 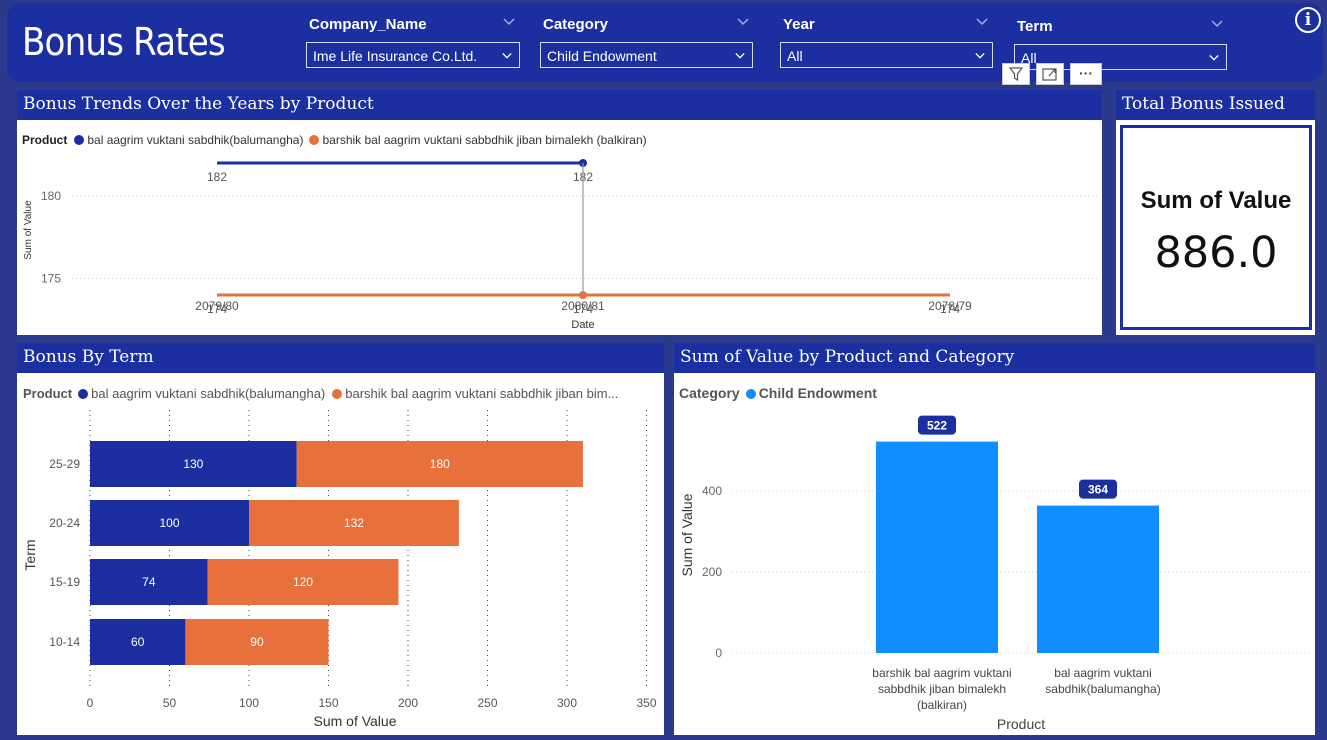 What do you see at coordinates (1098, 490) in the screenshot?
I see `data-label: 364` at bounding box center [1098, 490].